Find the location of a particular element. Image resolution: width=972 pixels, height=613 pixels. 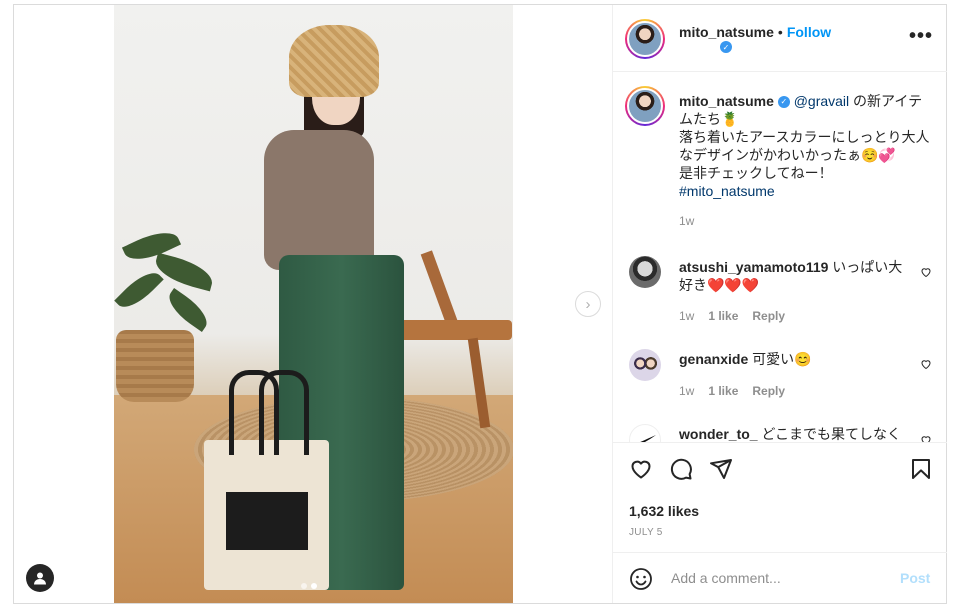

caption-line3: 是非チェックしてねー！ is located at coordinates (756, 173).